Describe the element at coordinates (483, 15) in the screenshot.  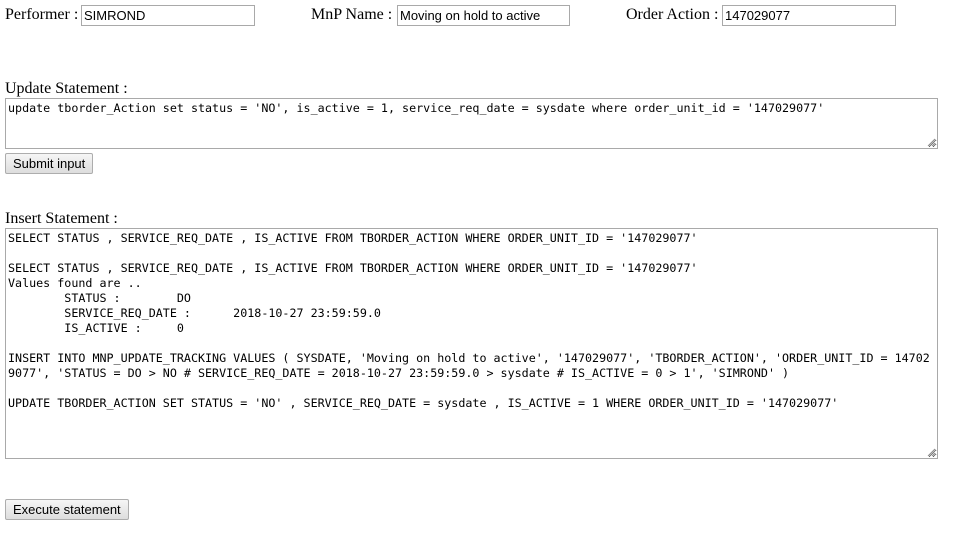
I see `mnp-name-input` at that location.